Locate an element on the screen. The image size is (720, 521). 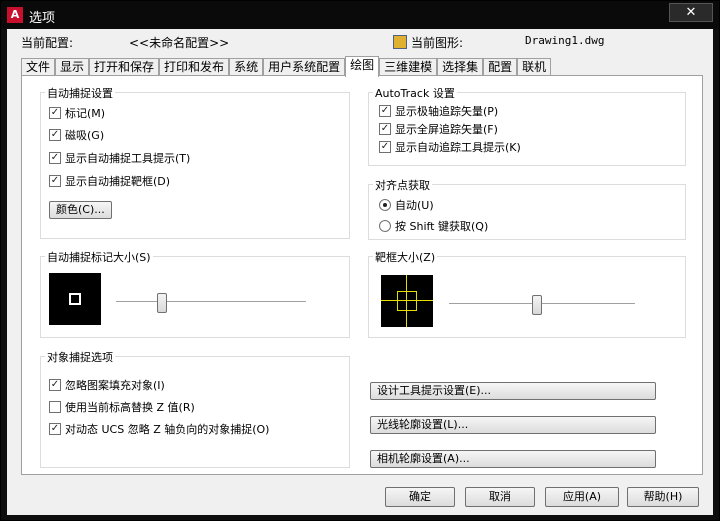
drawing-icon is located at coordinates (400, 42).